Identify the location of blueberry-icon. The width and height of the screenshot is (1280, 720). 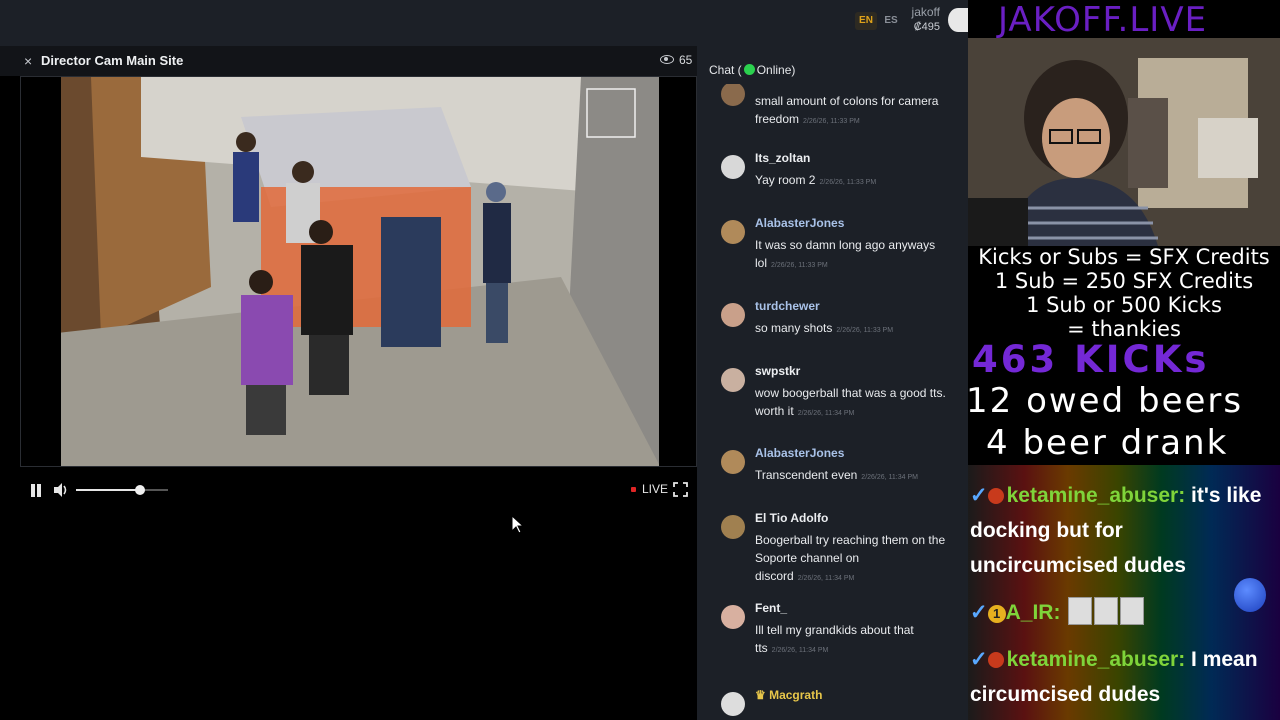
(1250, 595).